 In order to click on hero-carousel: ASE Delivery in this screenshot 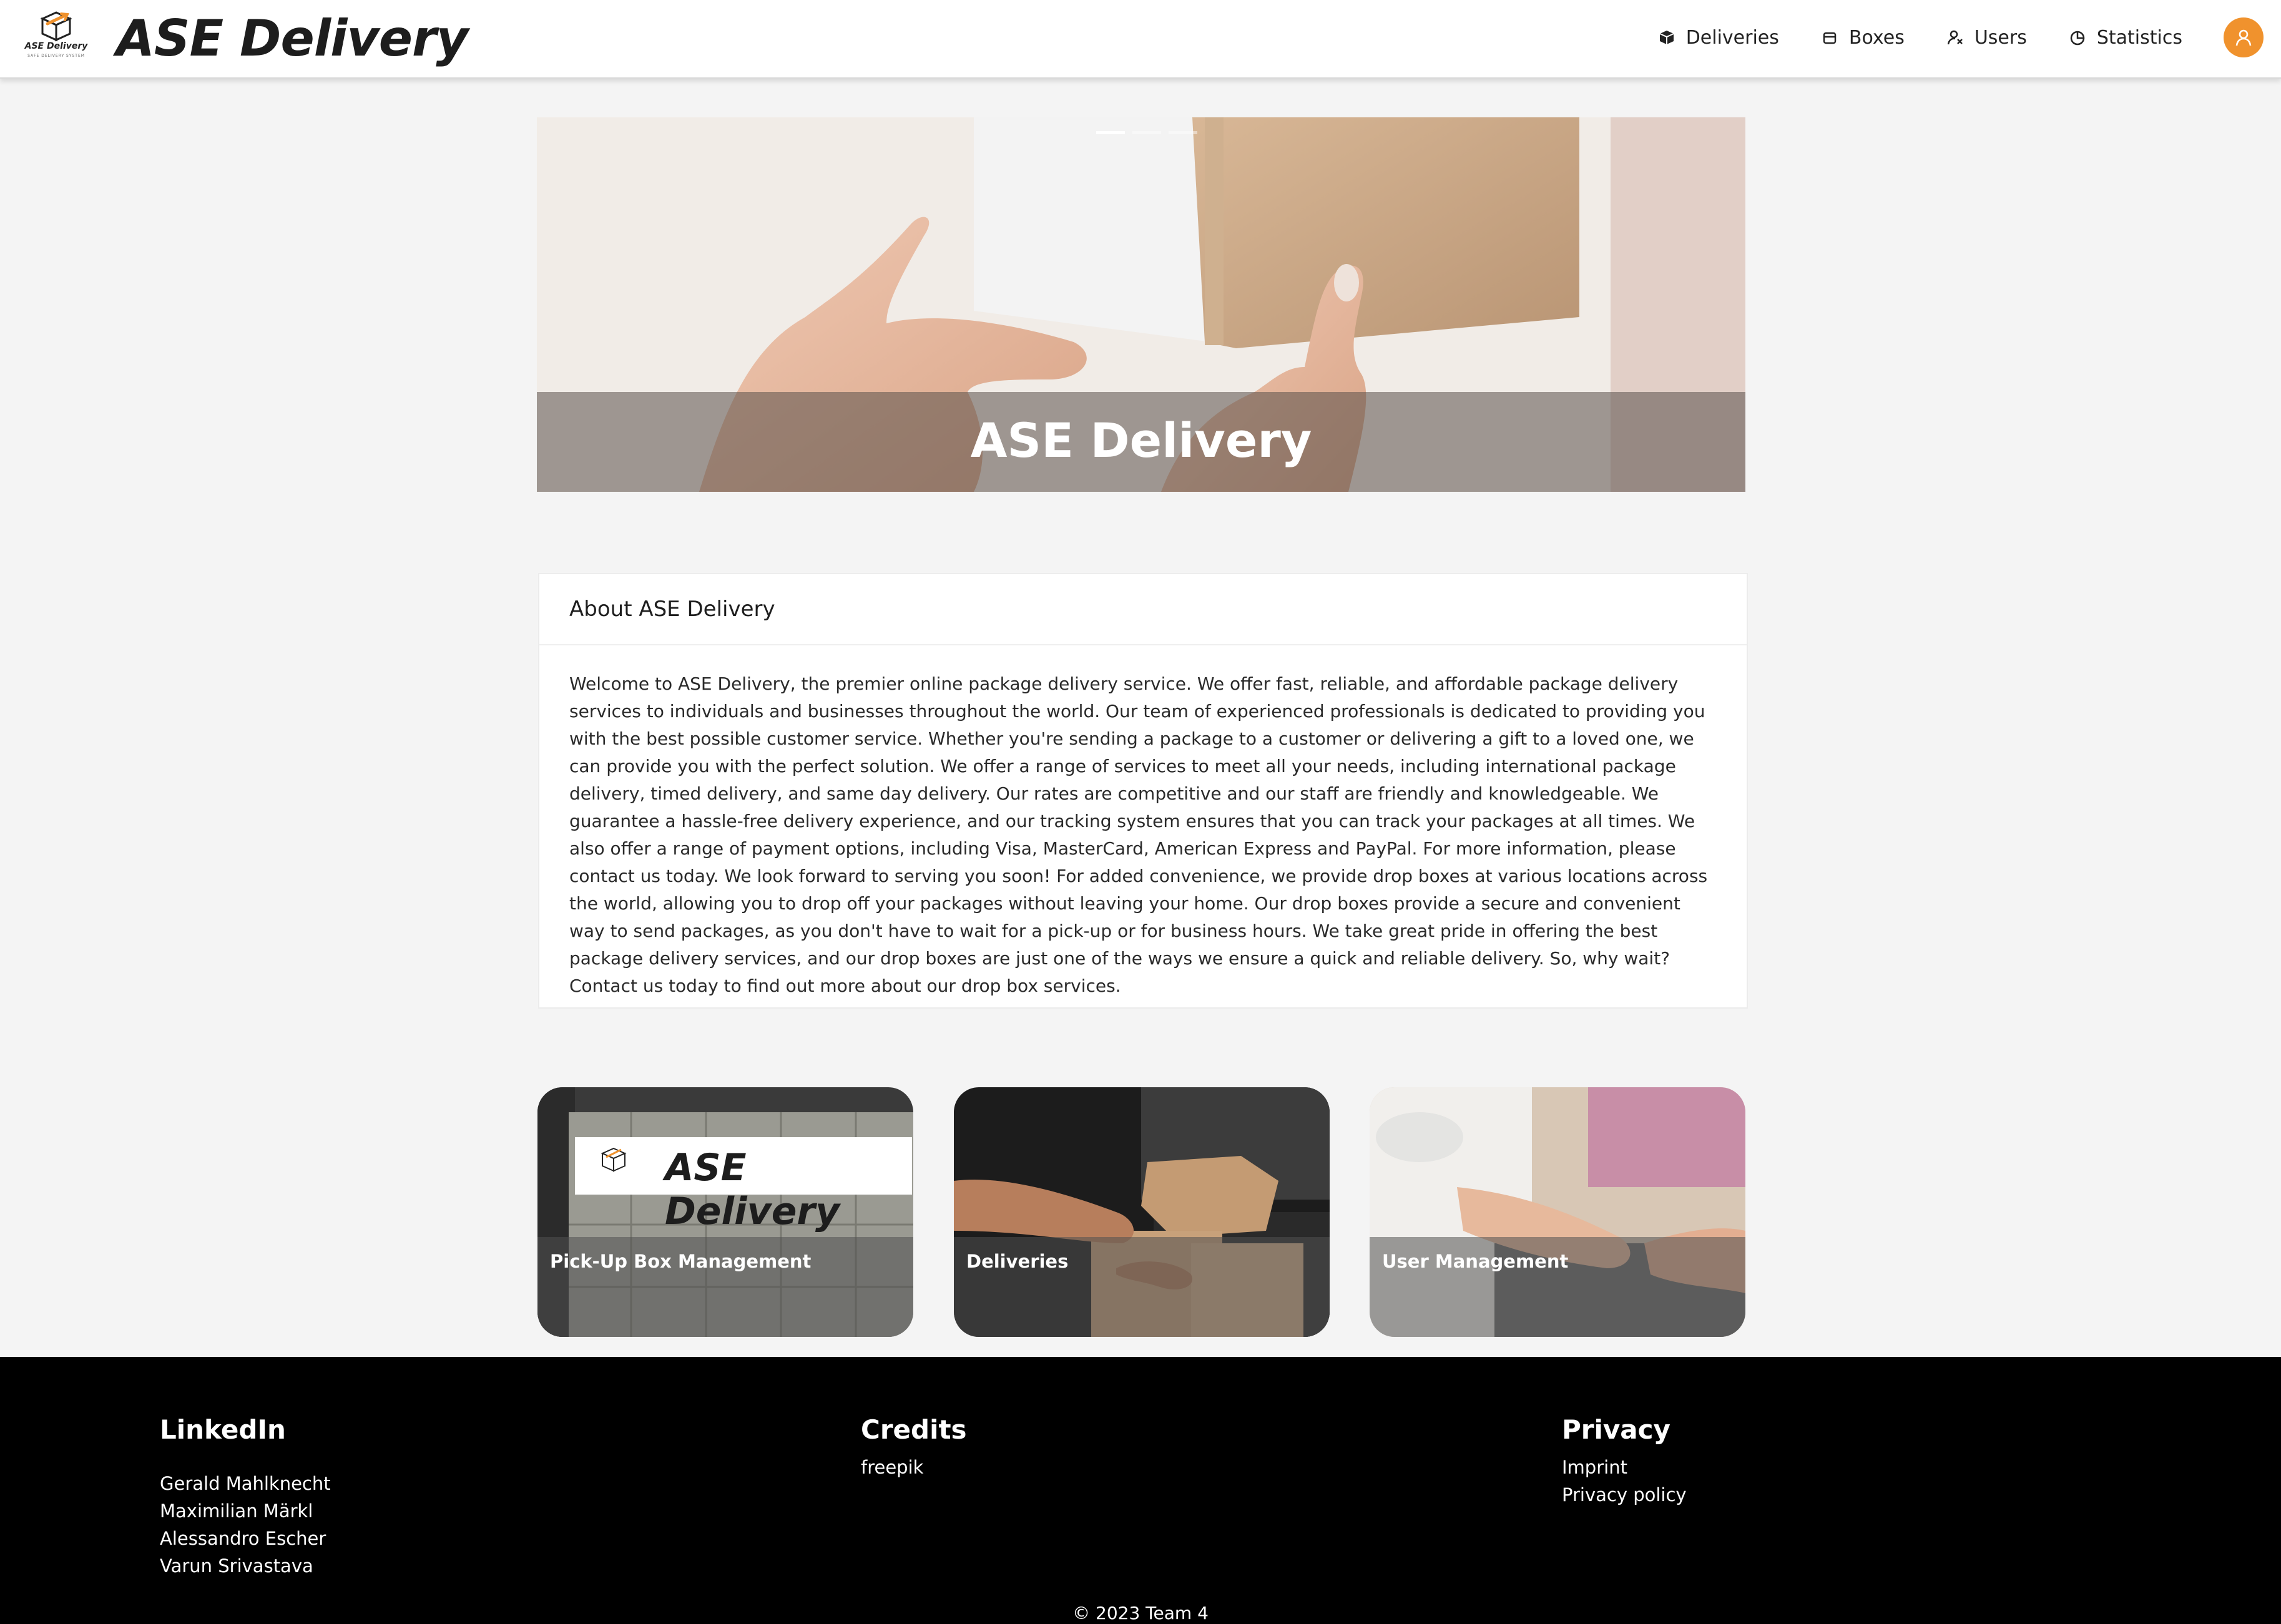, I will do `click(1141, 304)`.